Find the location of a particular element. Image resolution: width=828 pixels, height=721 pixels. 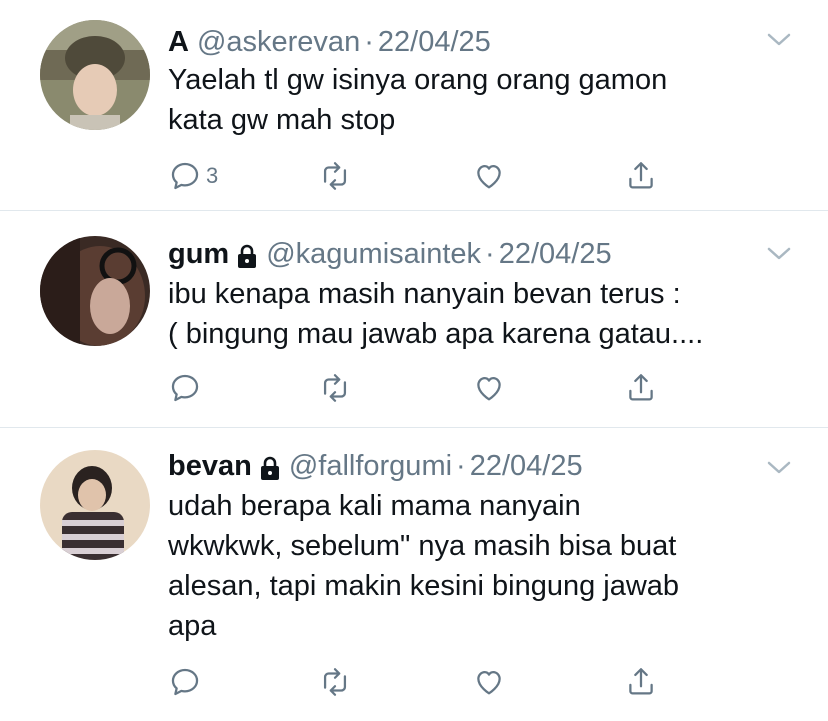

tweet-line: ibu kenapa masih nanyain bevan terus : is located at coordinates (424, 294).